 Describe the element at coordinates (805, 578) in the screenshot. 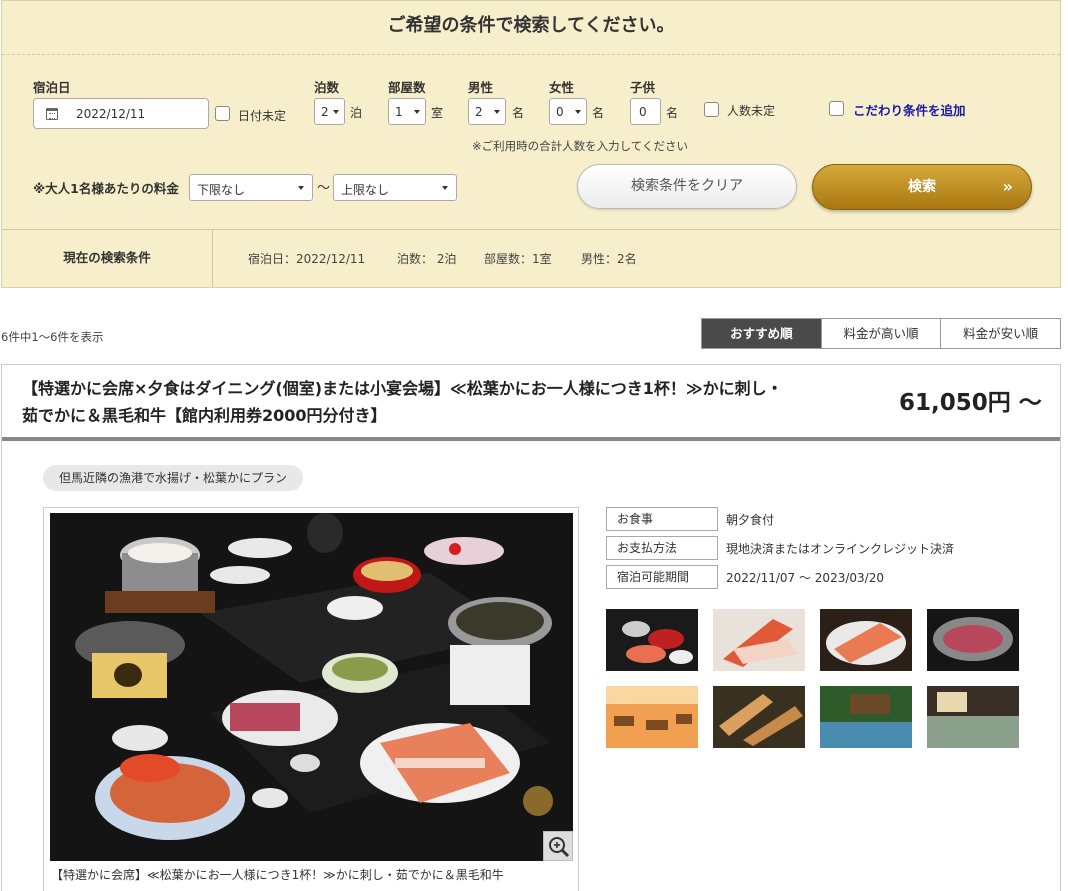

I see `info-value: 2022/11/07 〜 2023/03/20` at that location.